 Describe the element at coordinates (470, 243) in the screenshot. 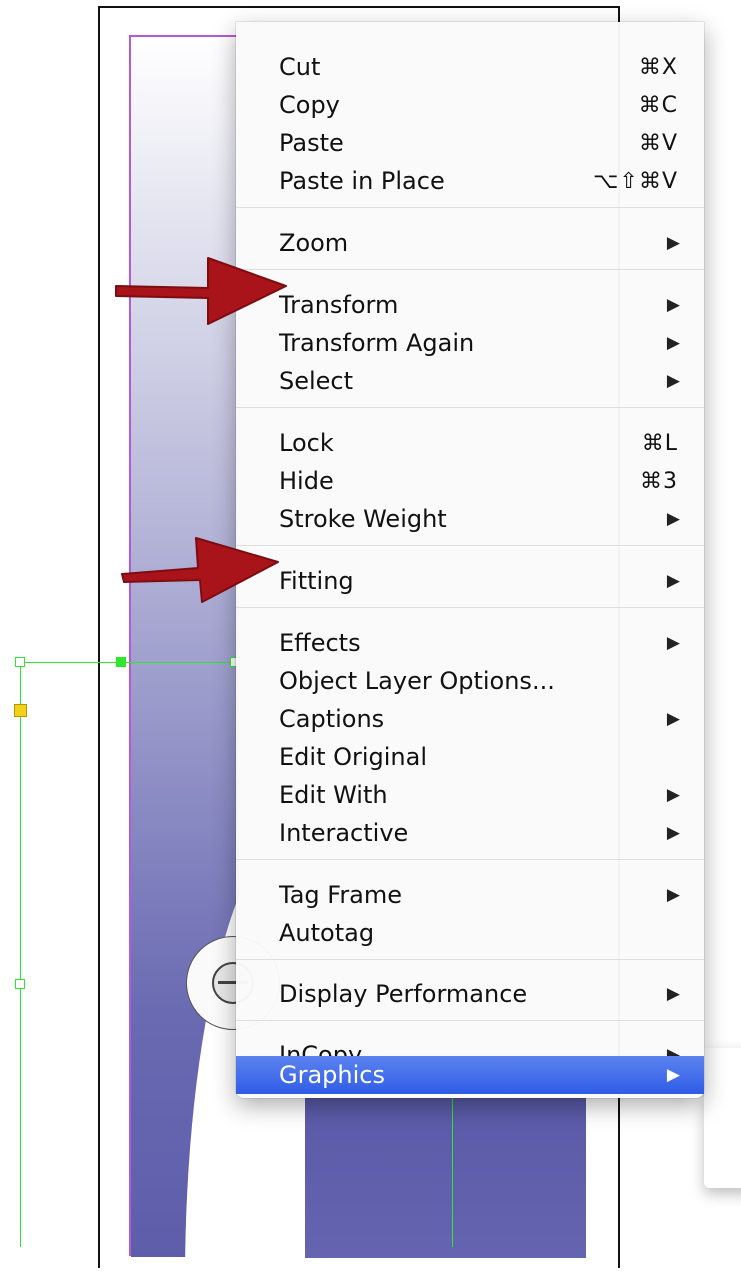

I see `menu-item-zoom: Zoom ▶` at that location.